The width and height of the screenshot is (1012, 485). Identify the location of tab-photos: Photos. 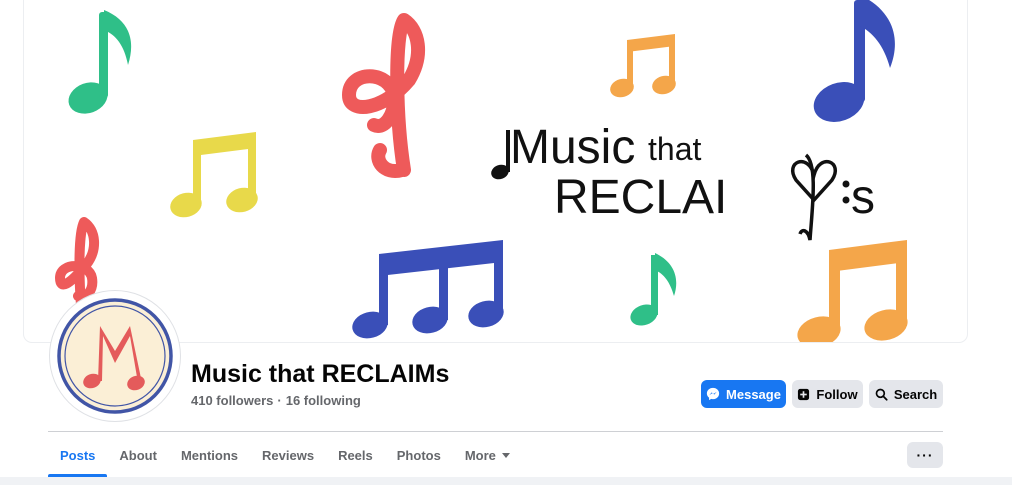
(419, 455).